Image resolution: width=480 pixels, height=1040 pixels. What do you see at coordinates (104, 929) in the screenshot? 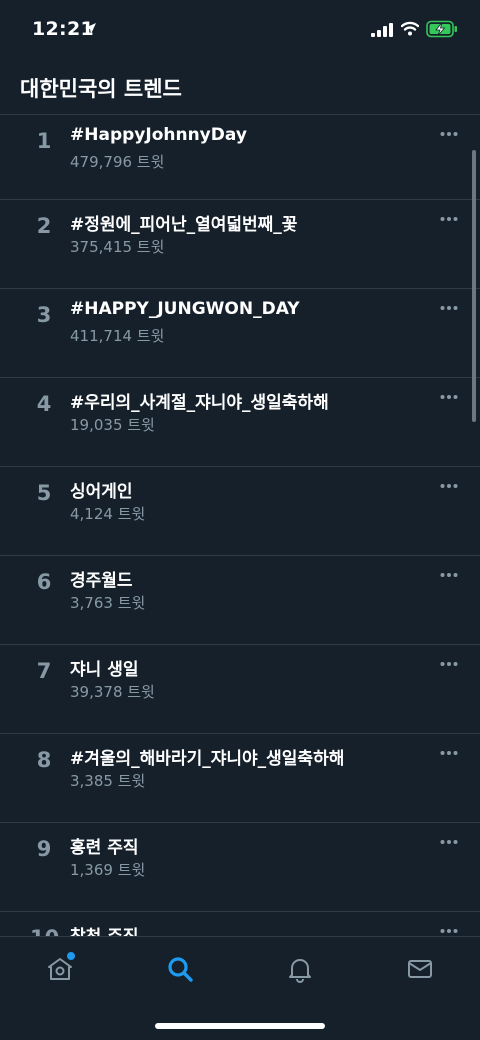
I see `trend-name: 창천 주직` at bounding box center [104, 929].